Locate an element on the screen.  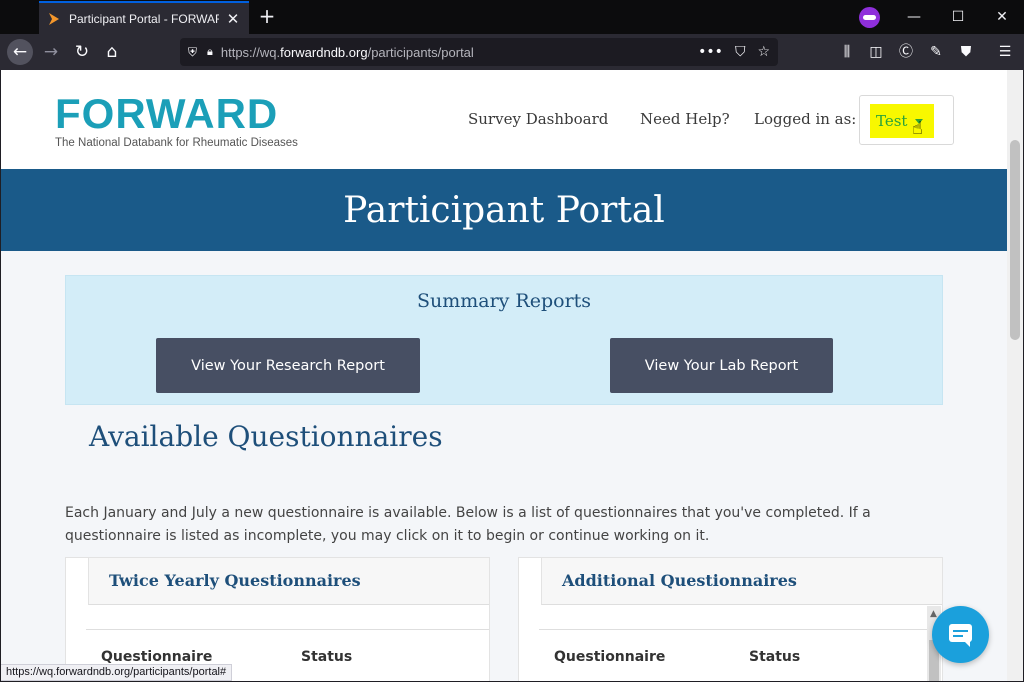
library-icon: ⫼ is located at coordinates (847, 52).